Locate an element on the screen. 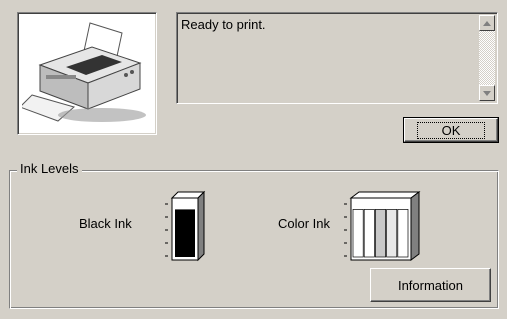 The width and height of the screenshot is (507, 319). black-ink-gauge is located at coordinates (185, 226).